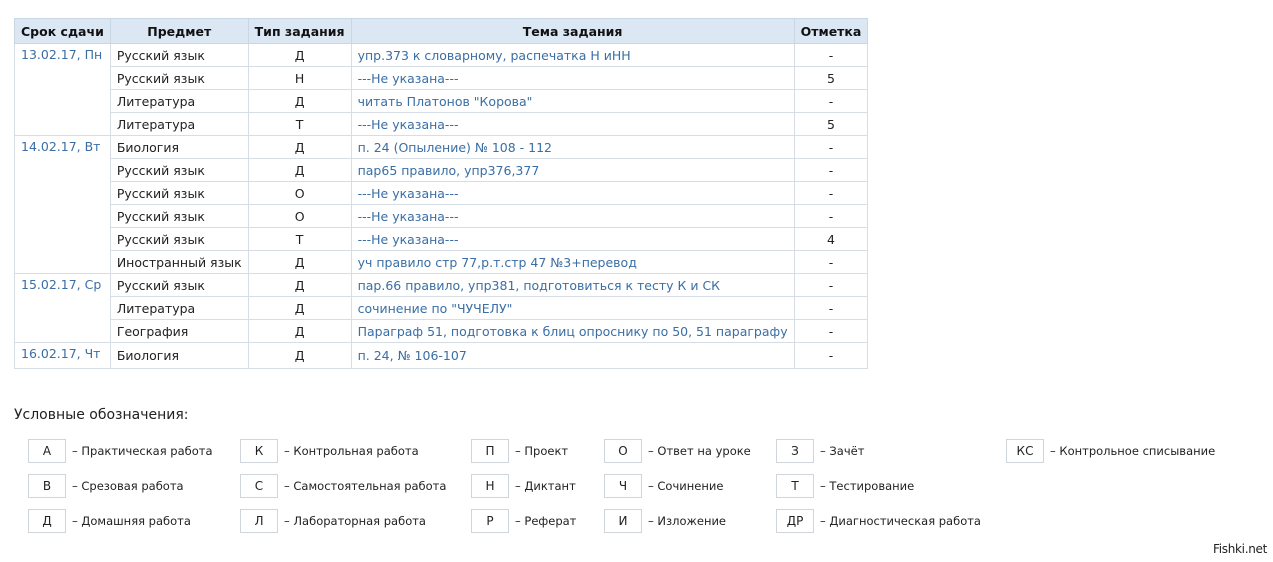 The image size is (1273, 562). I want to click on task-topic-link: сочинение по "ЧУЧЕЛУ", so click(572, 308).